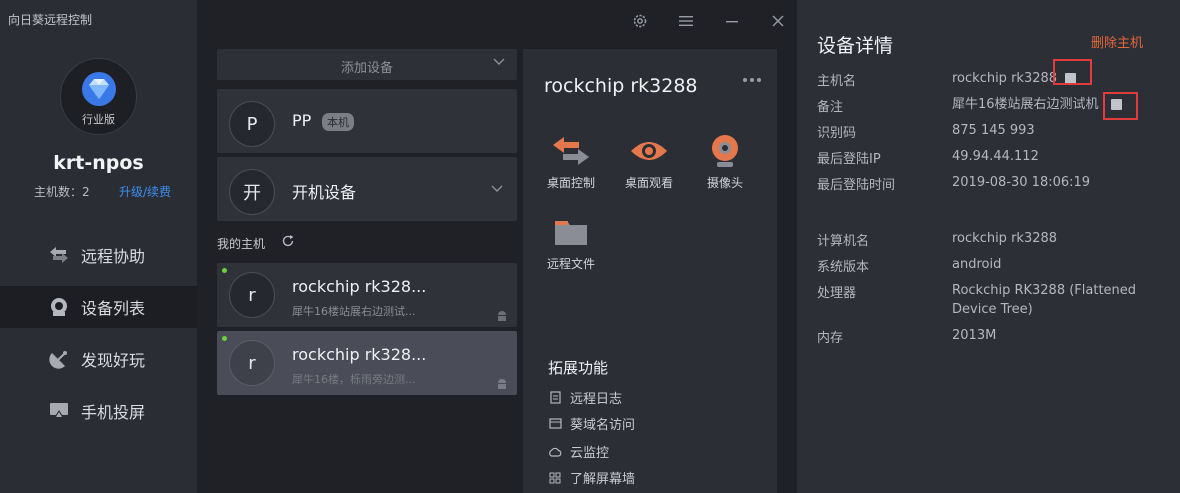 The height and width of the screenshot is (493, 1180). Describe the element at coordinates (596, 399) in the screenshot. I see `ext-label: 远程日志` at that location.